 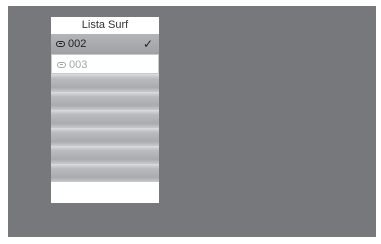 I want to click on panel-title: Lista Surf, so click(x=105, y=25).